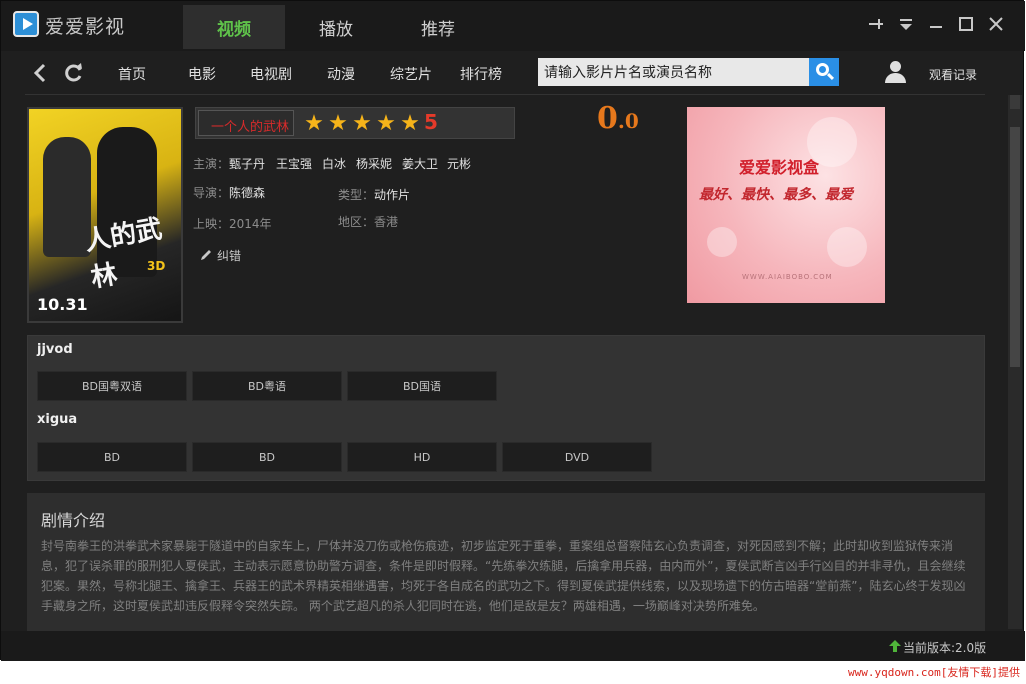 This screenshot has width=1026, height=684. What do you see at coordinates (26, 24) in the screenshot?
I see `play-logo-icon` at bounding box center [26, 24].